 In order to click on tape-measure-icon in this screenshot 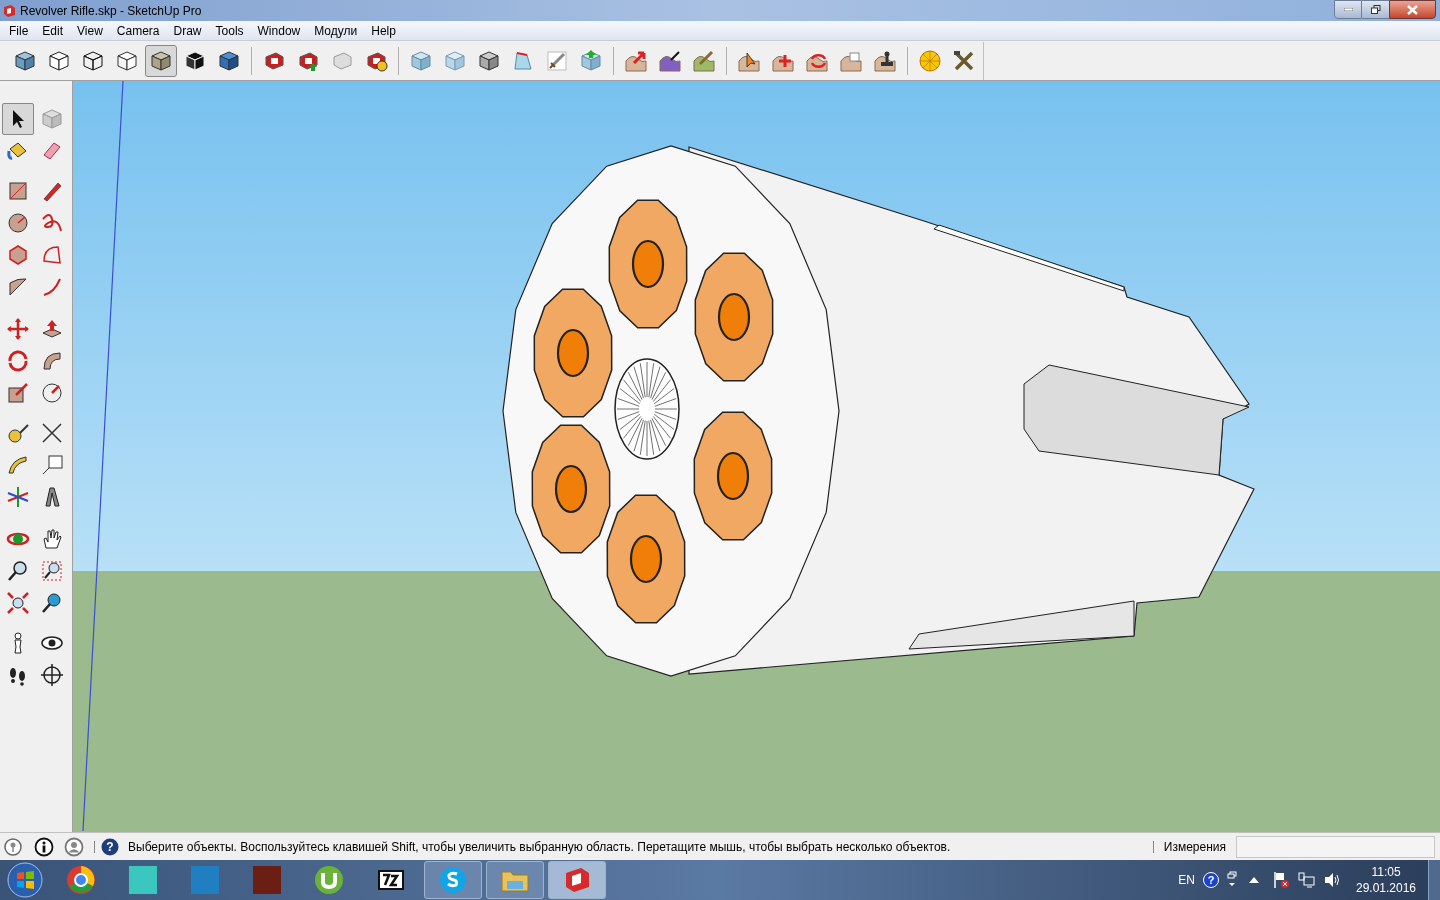, I will do `click(18, 433)`.